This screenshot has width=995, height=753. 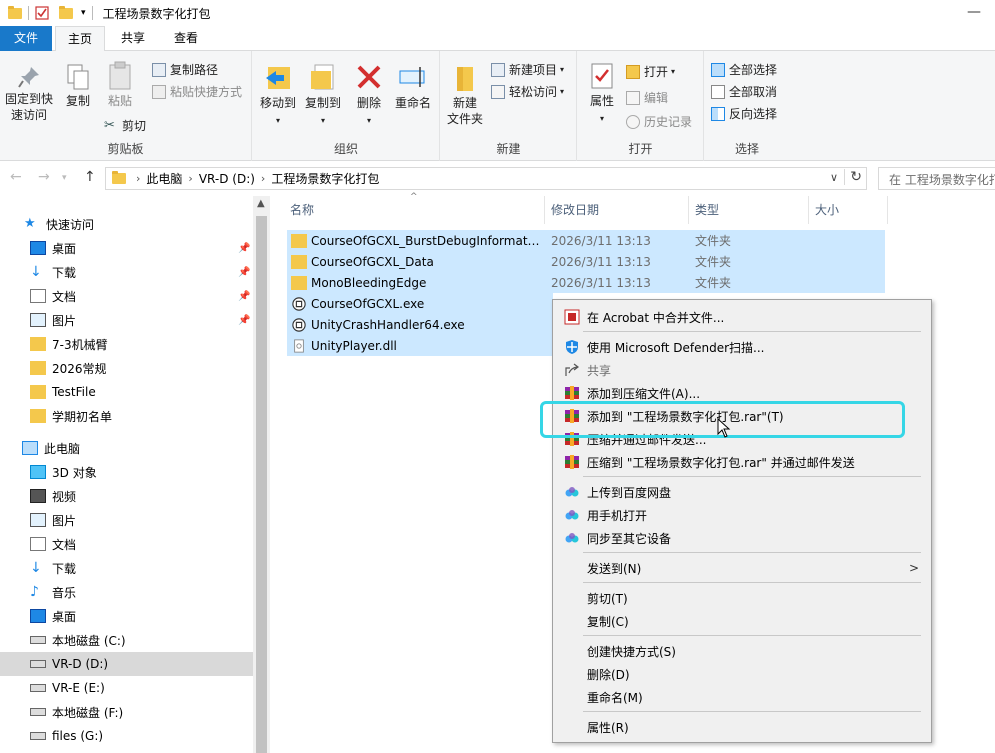 What do you see at coordinates (133, 38) in the screenshot?
I see `tab-share: 共享` at bounding box center [133, 38].